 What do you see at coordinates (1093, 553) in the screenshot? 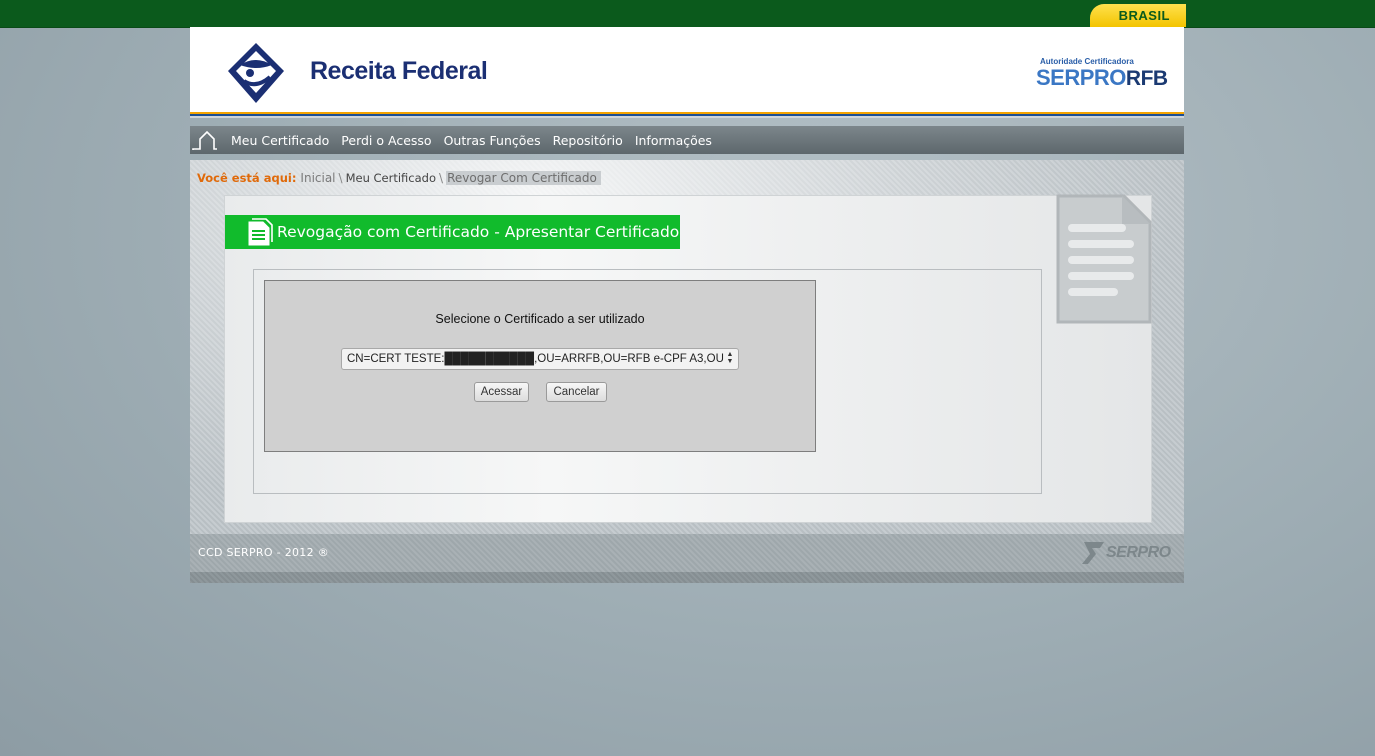
I see `serpro-logo-icon` at bounding box center [1093, 553].